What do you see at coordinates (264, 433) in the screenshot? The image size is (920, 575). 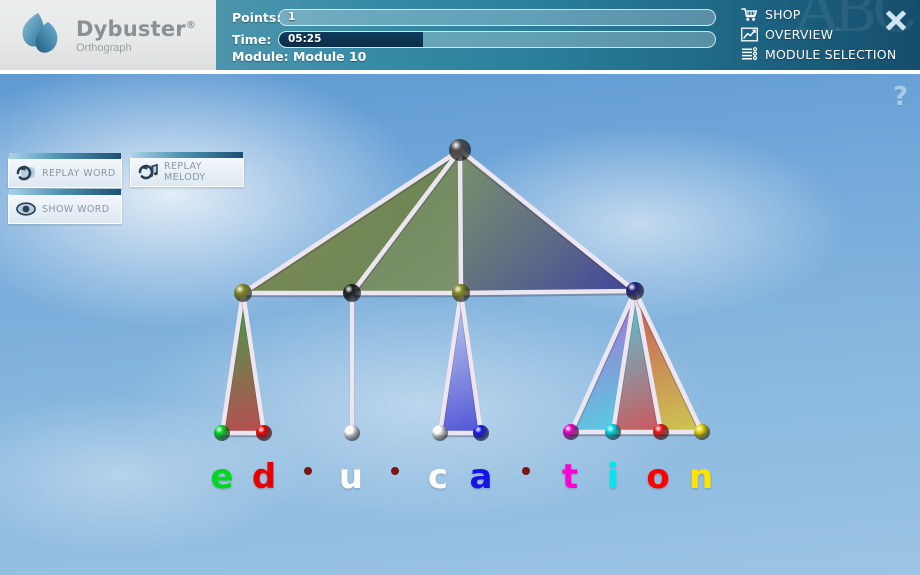 I see `graph-node-l-d` at bounding box center [264, 433].